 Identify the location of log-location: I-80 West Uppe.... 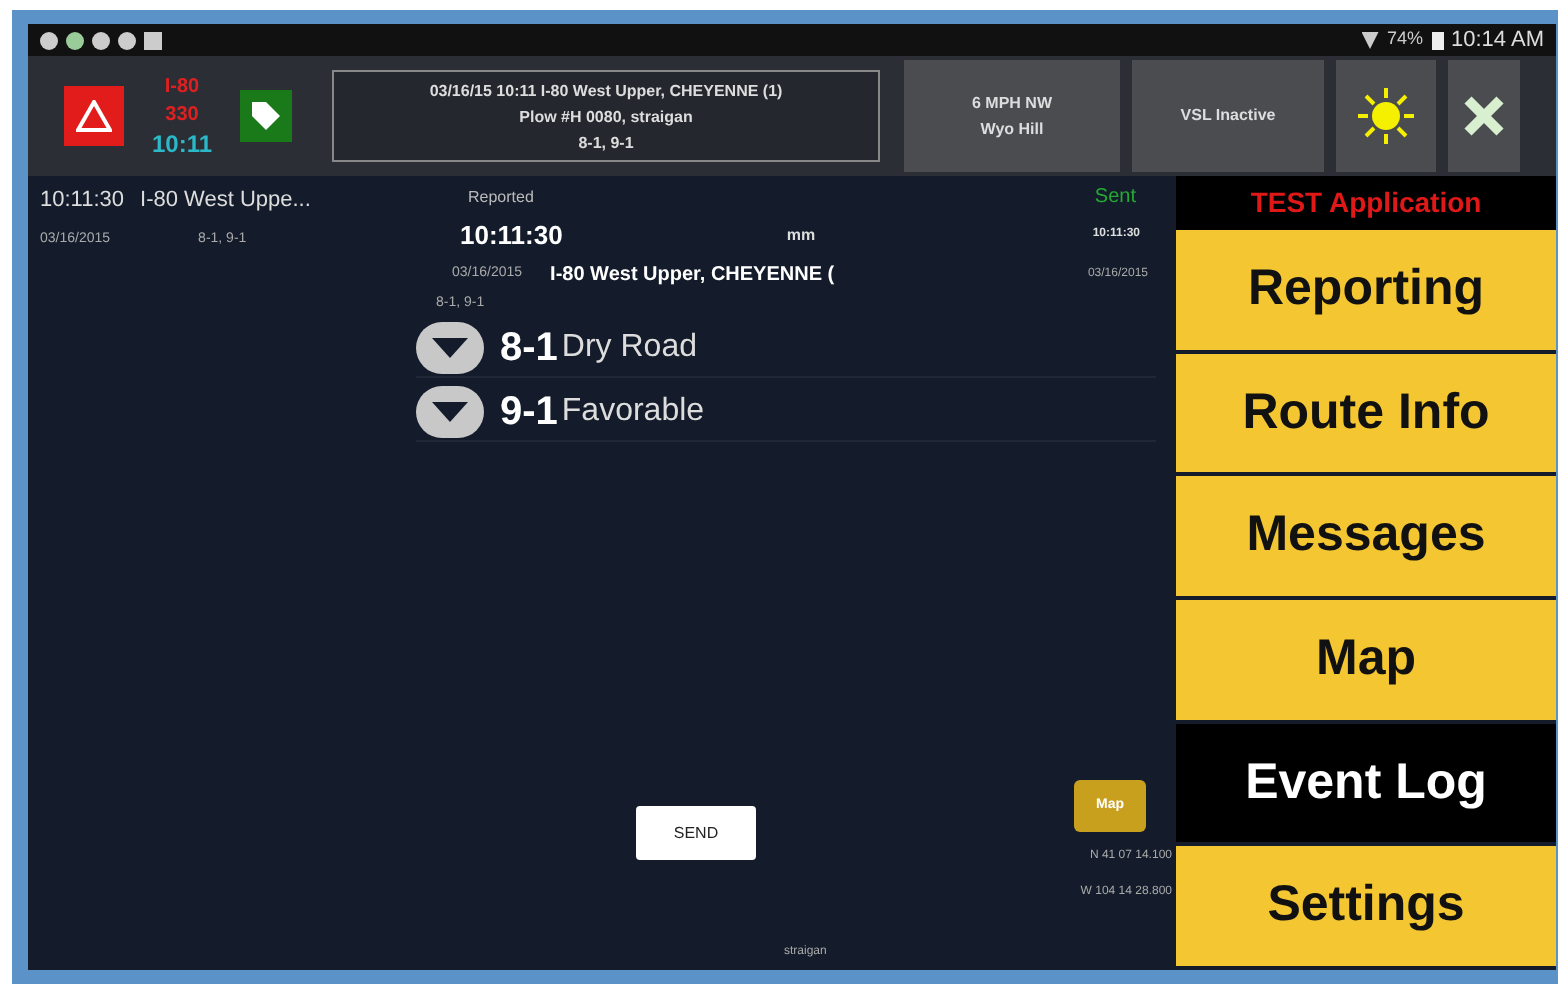
(225, 201).